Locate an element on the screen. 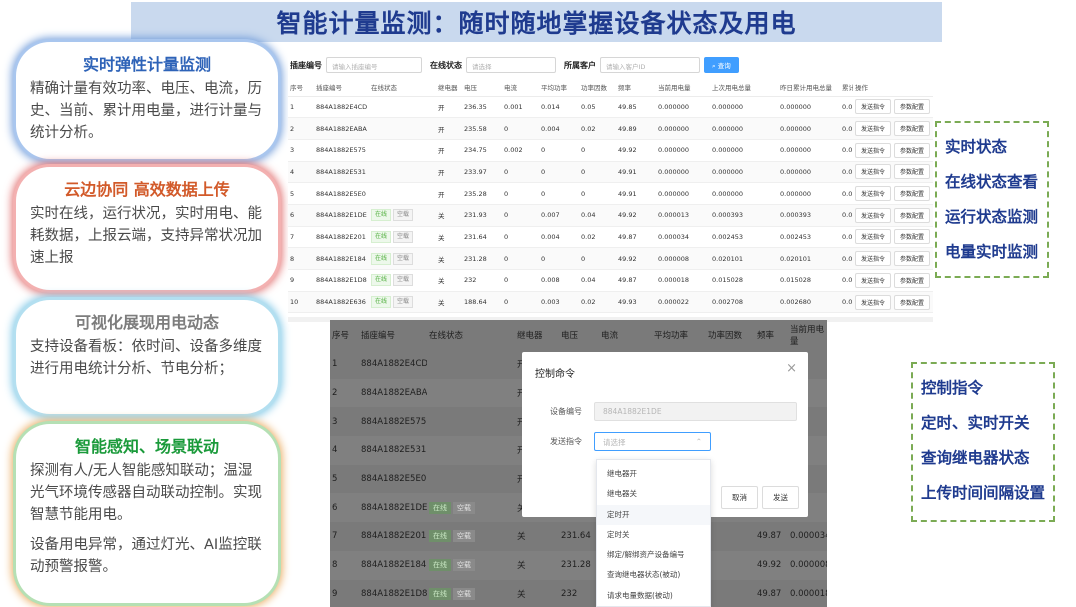  device-id-label: 设备编号 is located at coordinates (566, 411).